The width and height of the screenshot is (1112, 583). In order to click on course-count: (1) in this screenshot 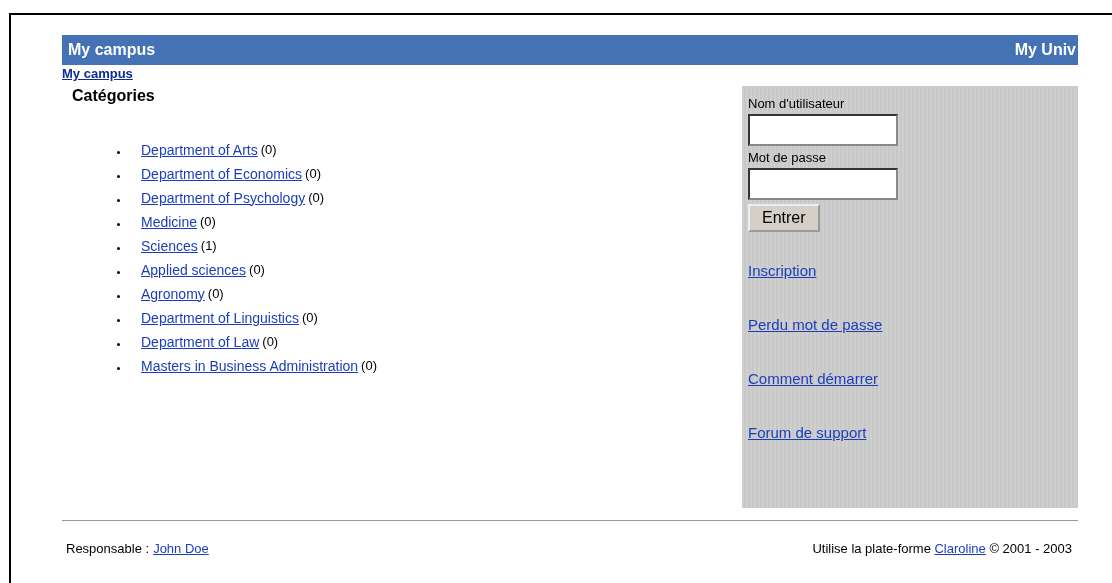, I will do `click(208, 245)`.